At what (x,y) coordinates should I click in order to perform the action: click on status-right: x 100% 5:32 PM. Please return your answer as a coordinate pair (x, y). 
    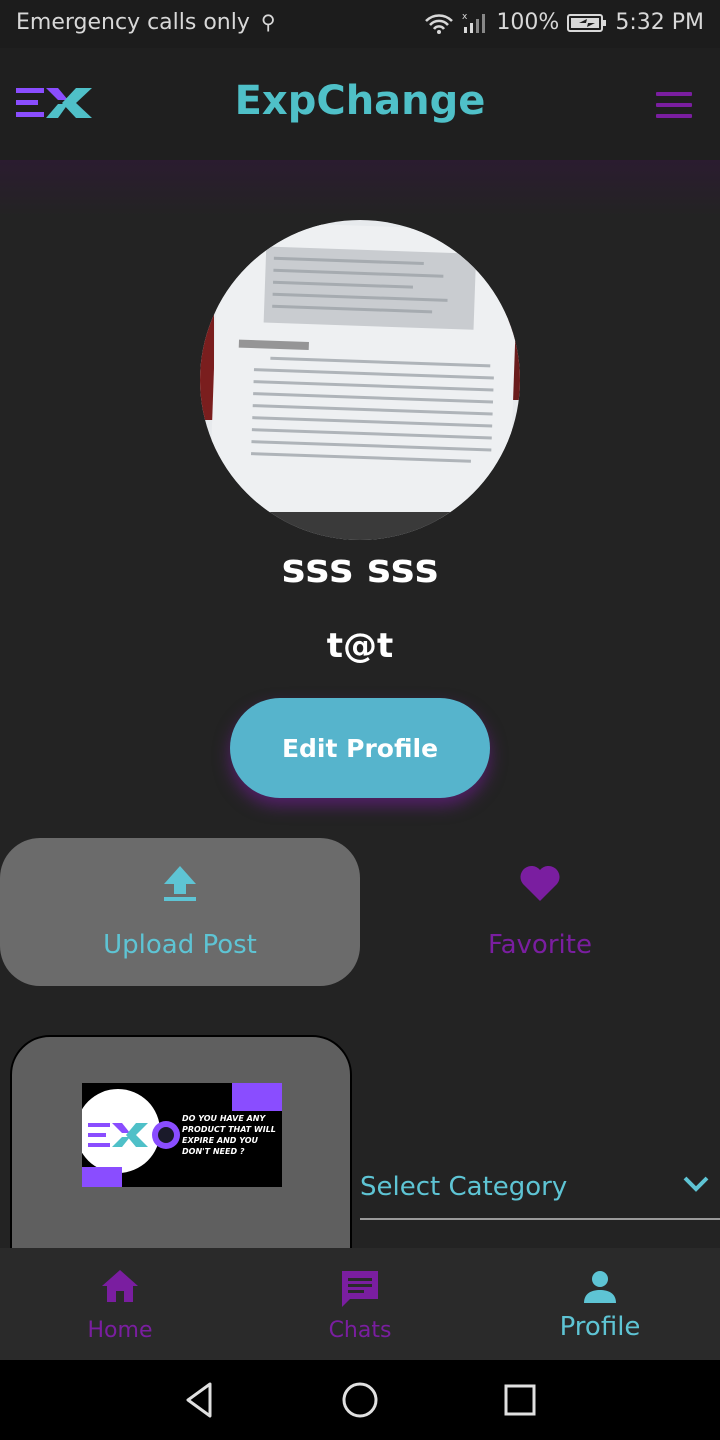
    Looking at the image, I should click on (564, 22).